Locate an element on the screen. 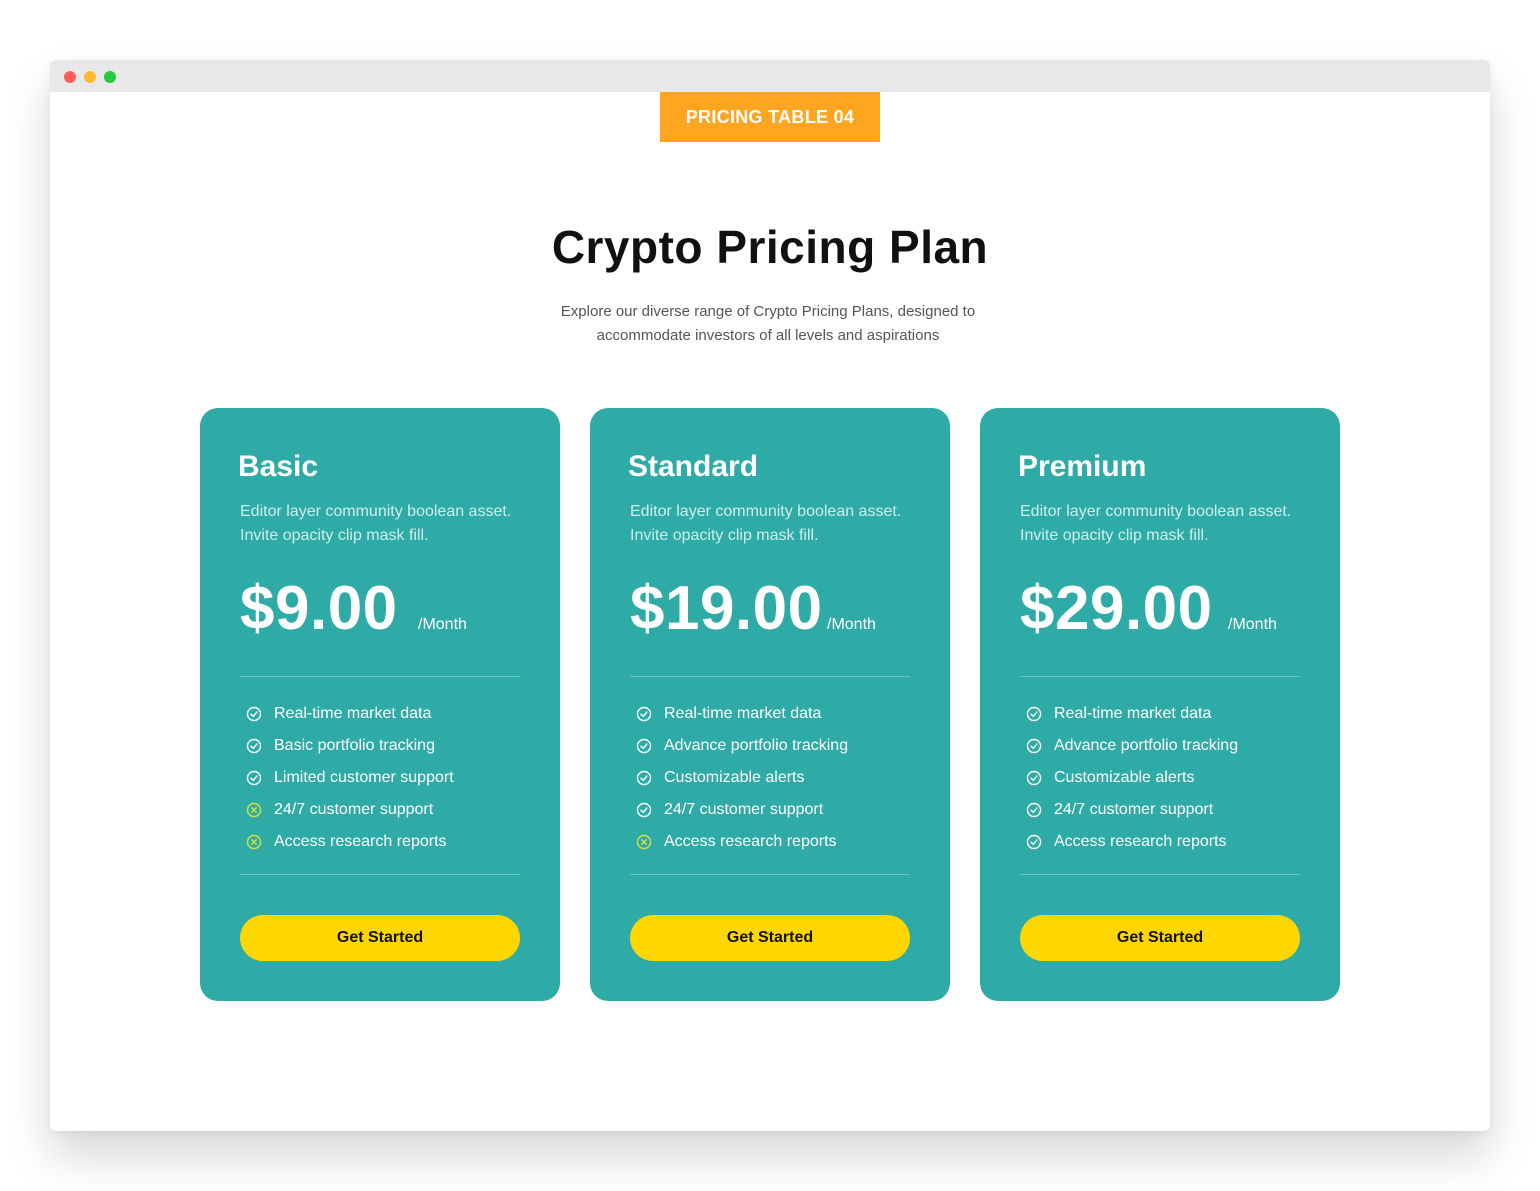 The height and width of the screenshot is (1191, 1540). plan-name: Standard is located at coordinates (693, 466).